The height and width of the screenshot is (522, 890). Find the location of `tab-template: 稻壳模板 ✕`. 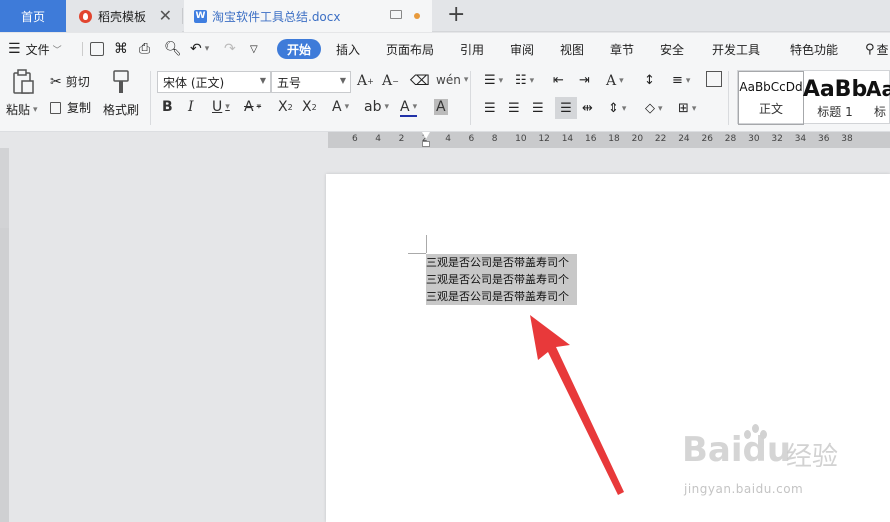

tab-template: 稻壳模板 ✕ is located at coordinates (124, 16).